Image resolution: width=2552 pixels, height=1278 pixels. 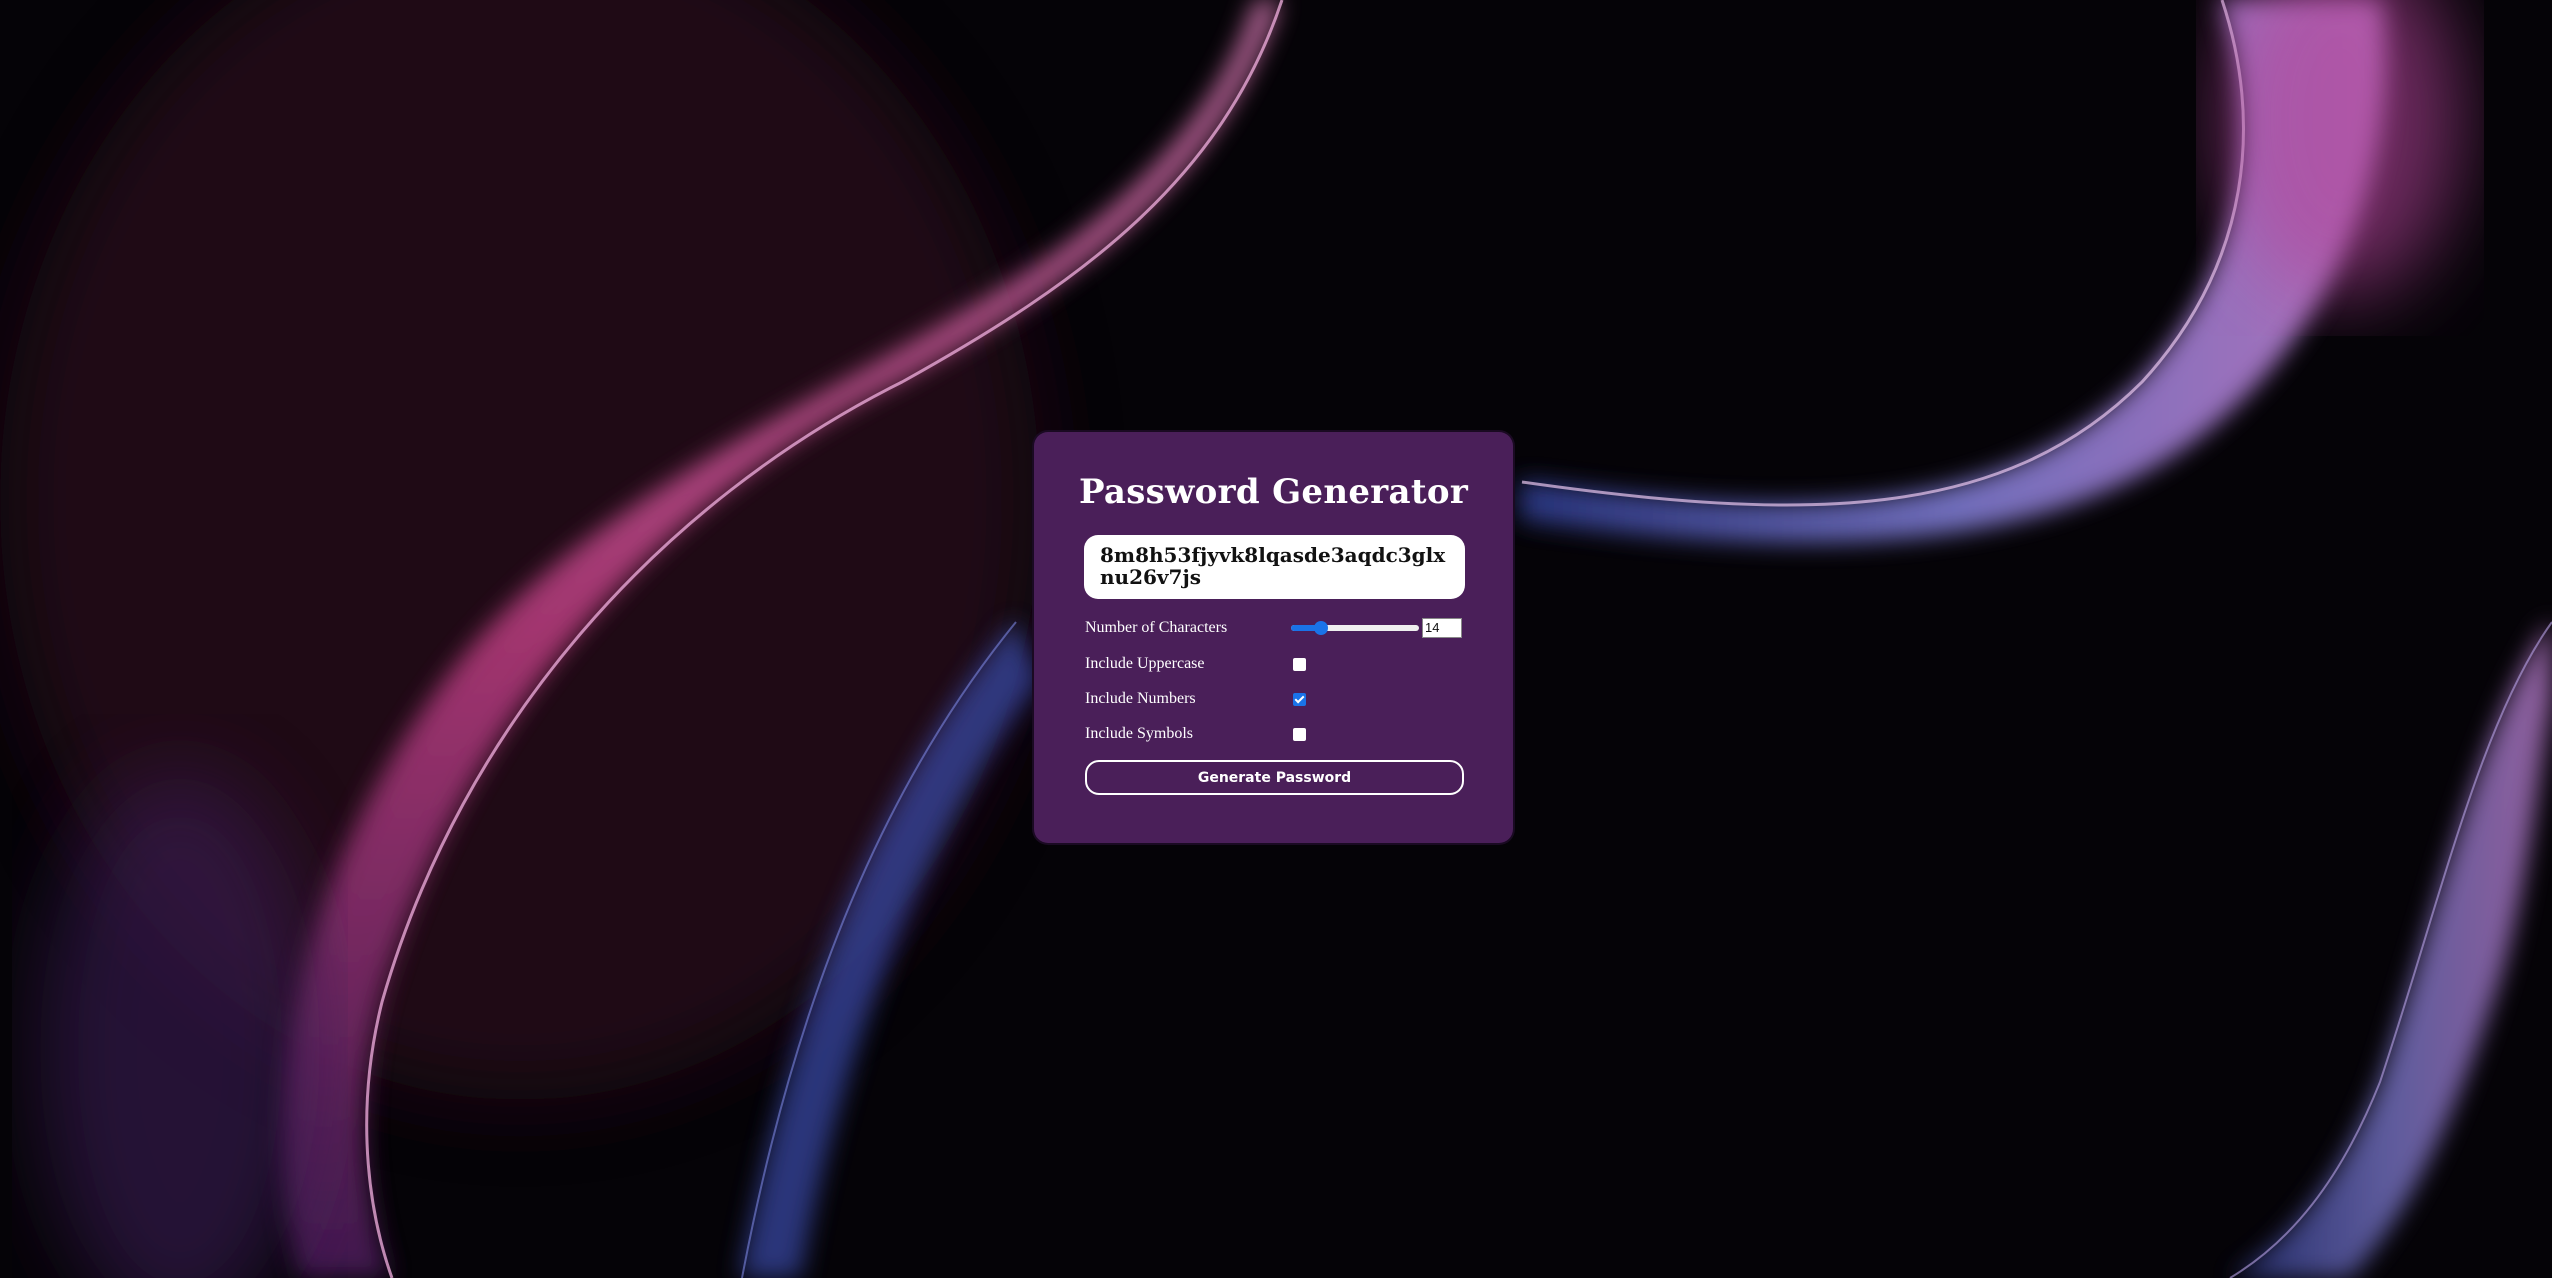 What do you see at coordinates (1275, 699) in the screenshot?
I see `numbers-row: Include Numbers` at bounding box center [1275, 699].